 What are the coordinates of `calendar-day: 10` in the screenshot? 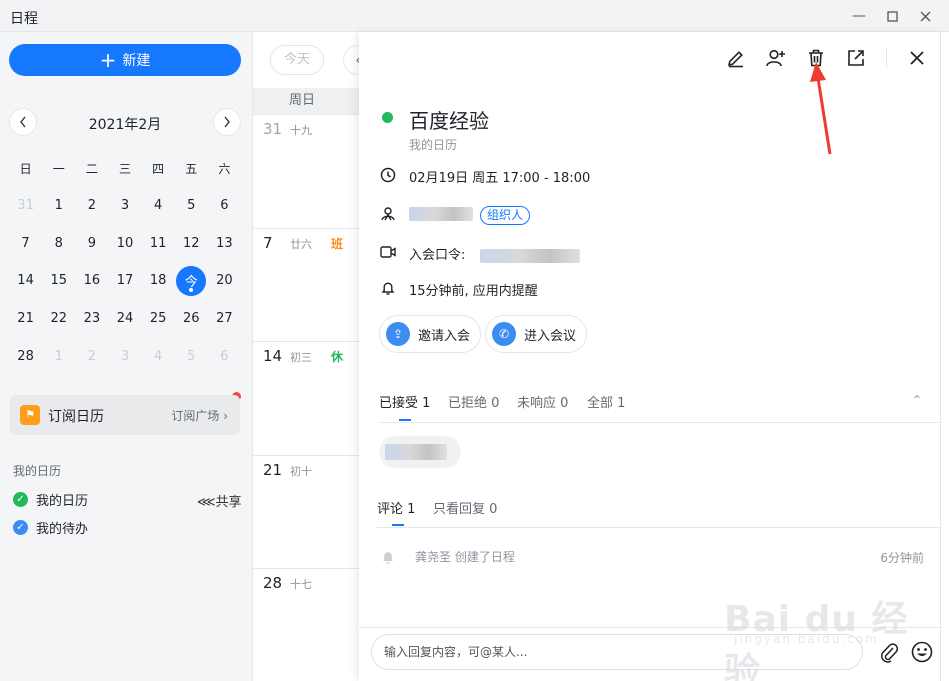 It's located at (124, 244).